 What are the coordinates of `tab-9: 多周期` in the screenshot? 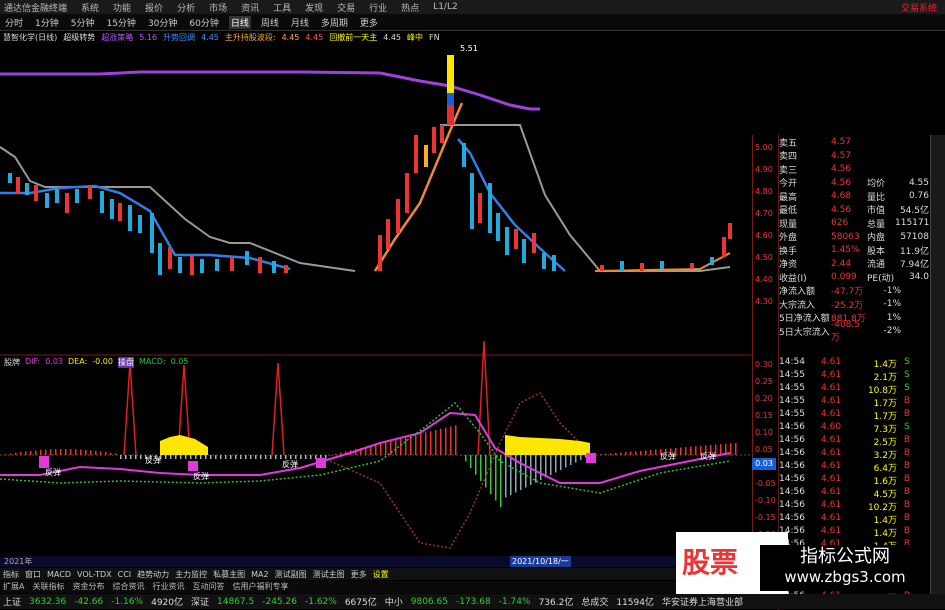 It's located at (334, 22).